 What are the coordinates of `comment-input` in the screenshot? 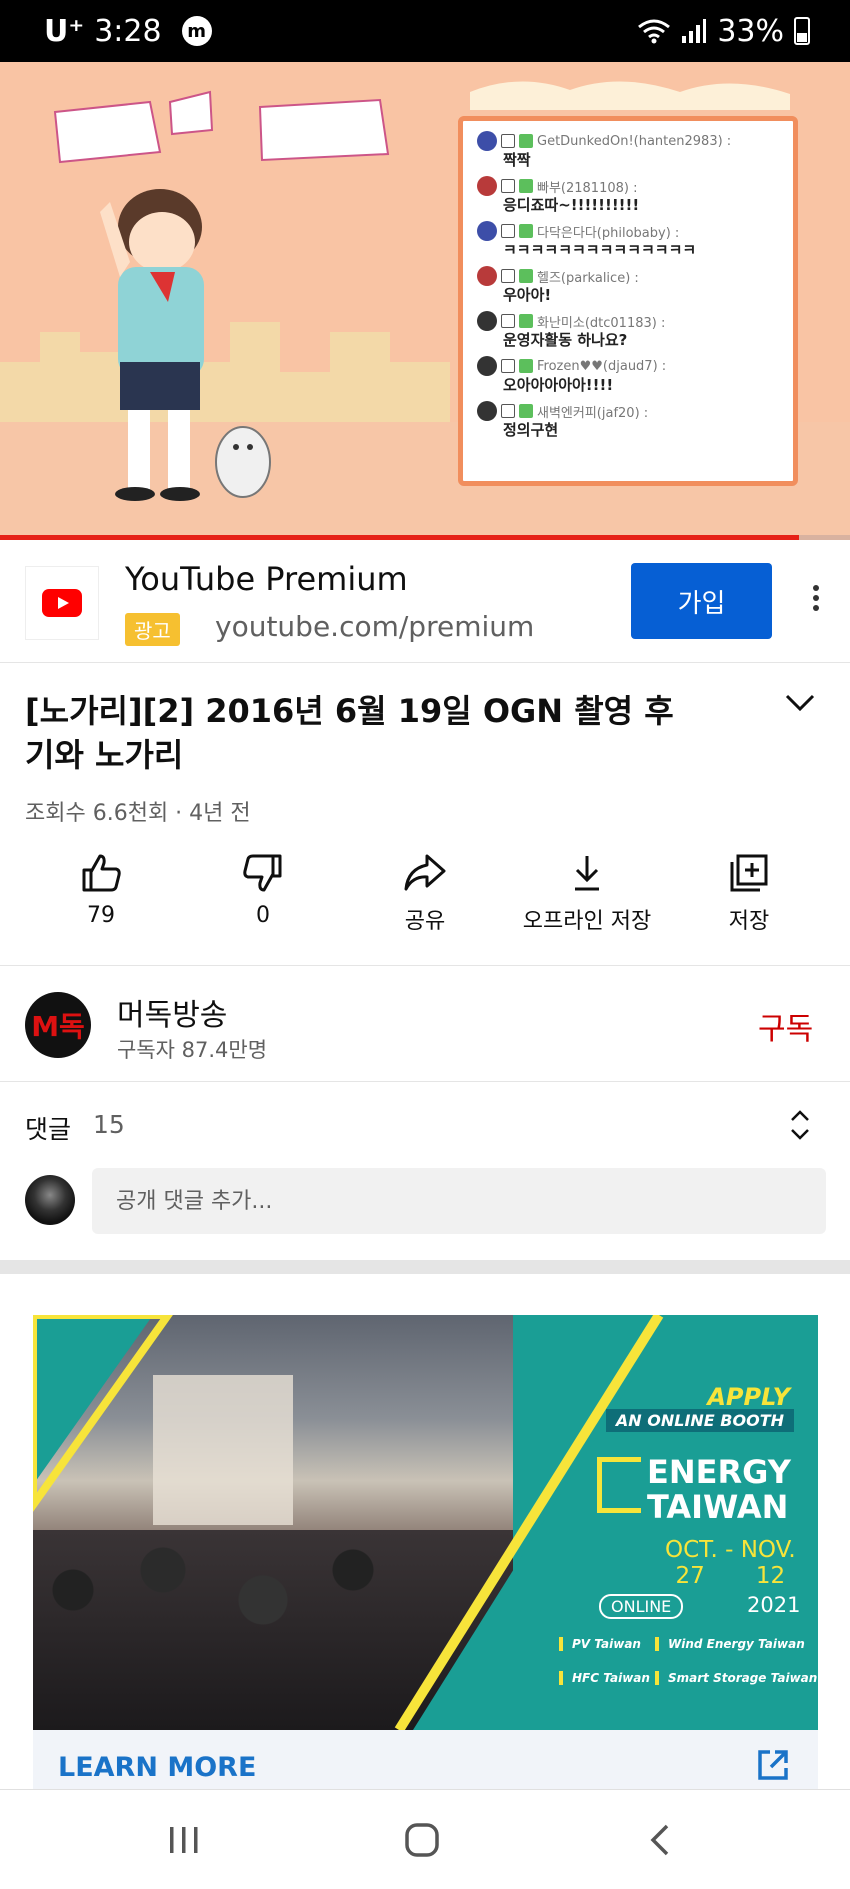 It's located at (459, 1201).